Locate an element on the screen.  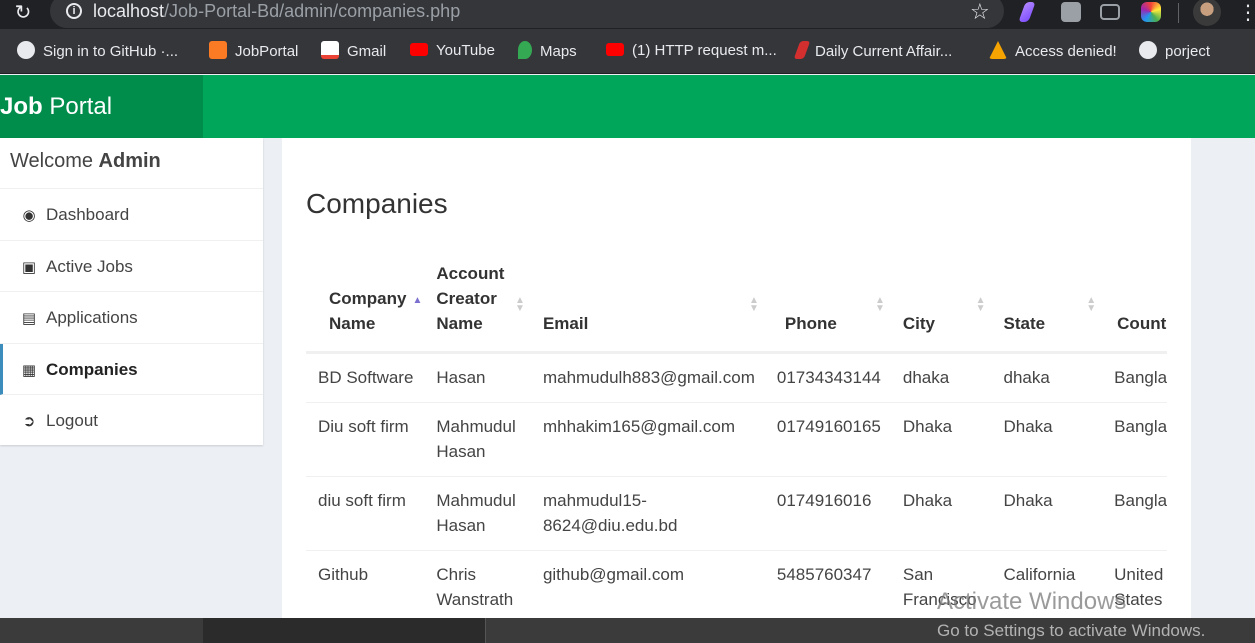
xampp-icon is located at coordinates (218, 50).